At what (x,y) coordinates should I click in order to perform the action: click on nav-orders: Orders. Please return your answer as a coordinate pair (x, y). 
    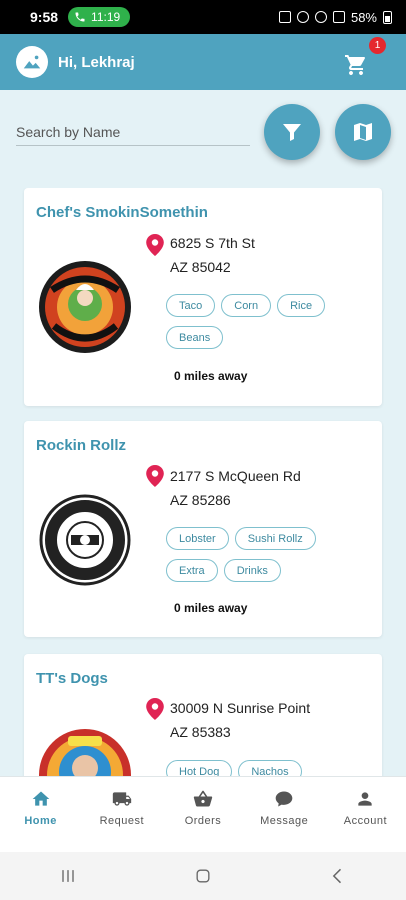
    Looking at the image, I should click on (202, 814).